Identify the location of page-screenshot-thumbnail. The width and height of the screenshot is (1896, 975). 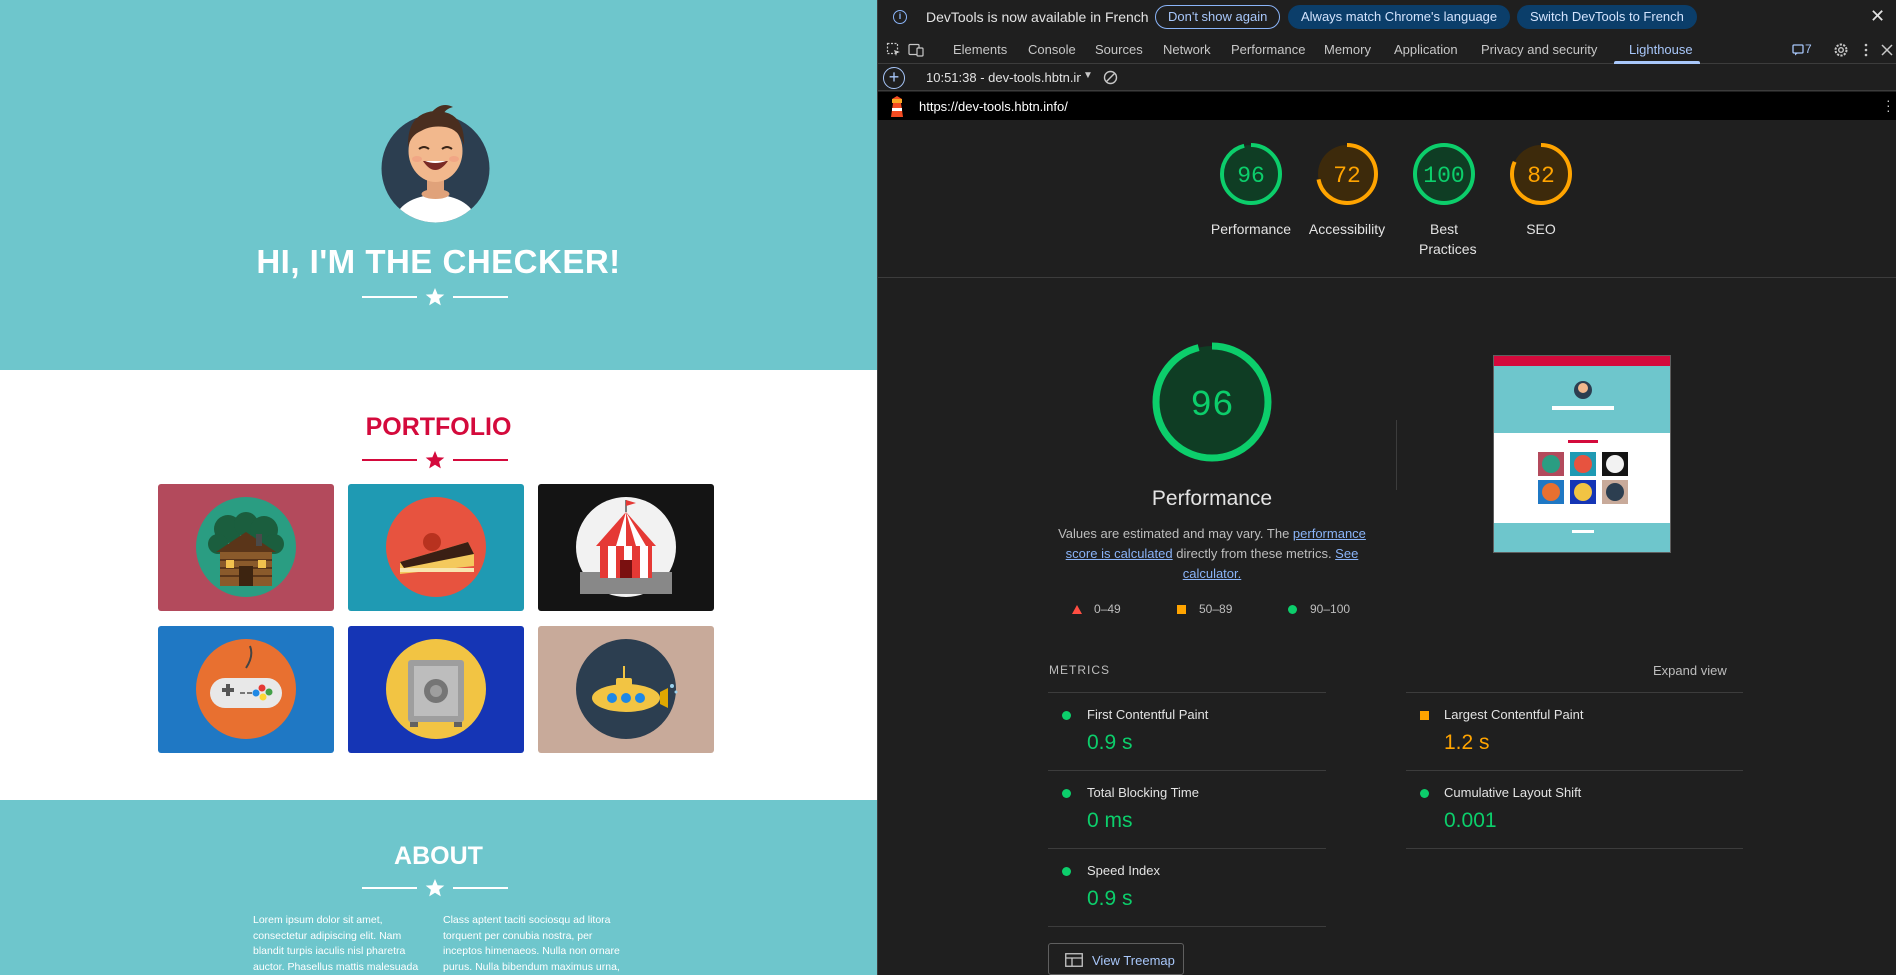
(1582, 454).